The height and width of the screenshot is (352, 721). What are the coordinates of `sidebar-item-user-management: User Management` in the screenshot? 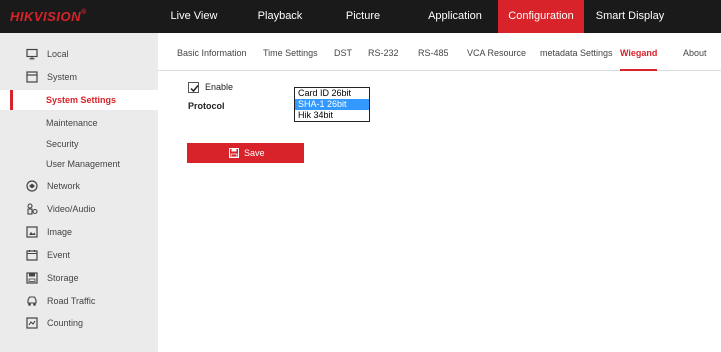 It's located at (79, 164).